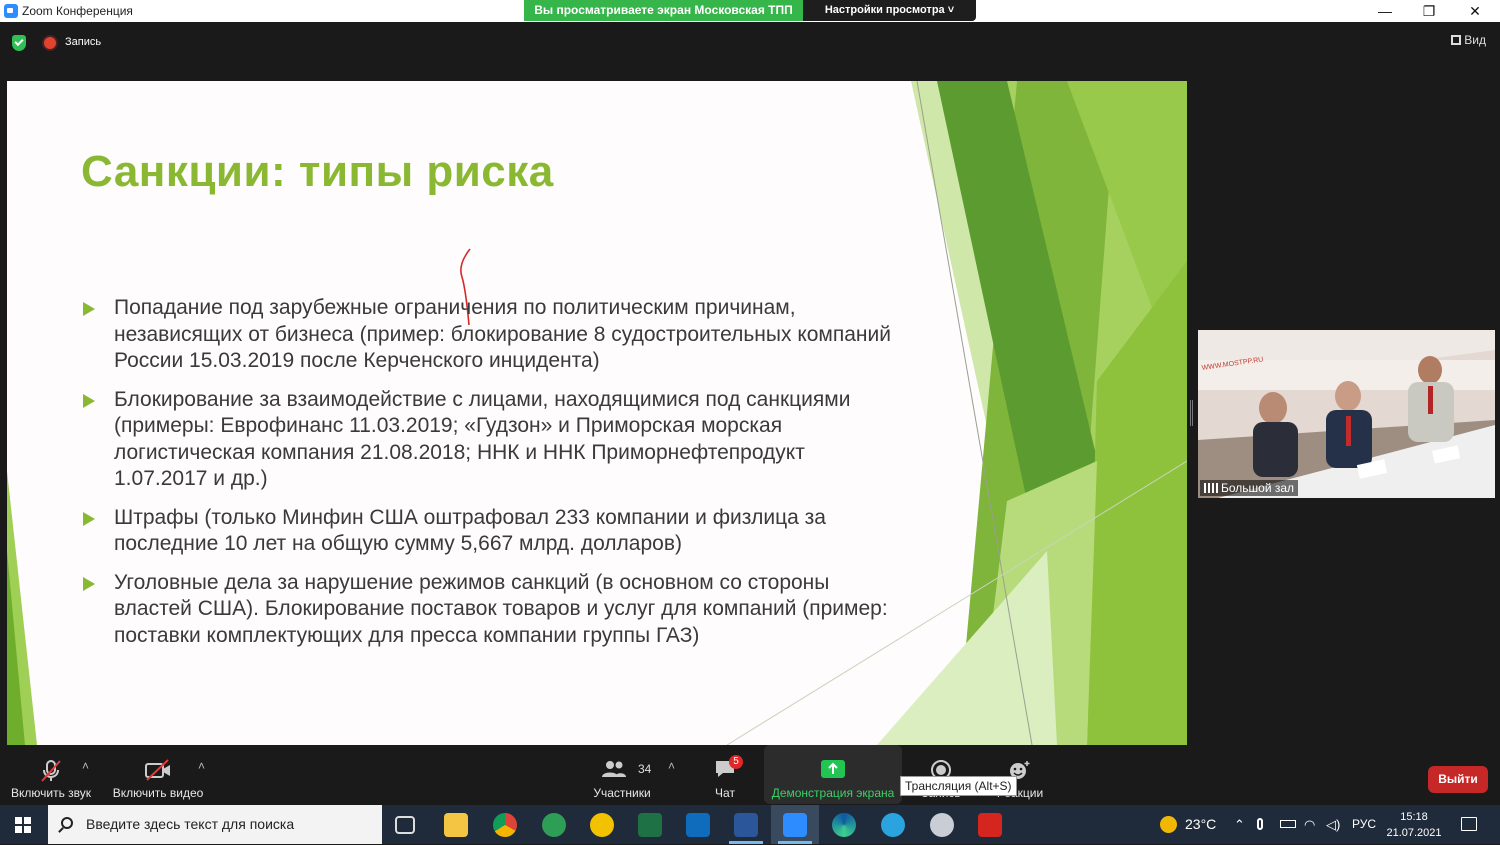 This screenshot has height=845, width=1500. What do you see at coordinates (958, 786) in the screenshot?
I see `live-stream-tooltip: Трансляция (Alt+S)` at bounding box center [958, 786].